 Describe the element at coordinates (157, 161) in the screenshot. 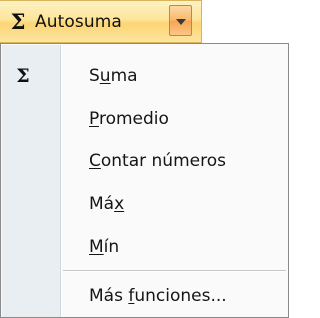

I see `menu-item-label: Contar números` at that location.